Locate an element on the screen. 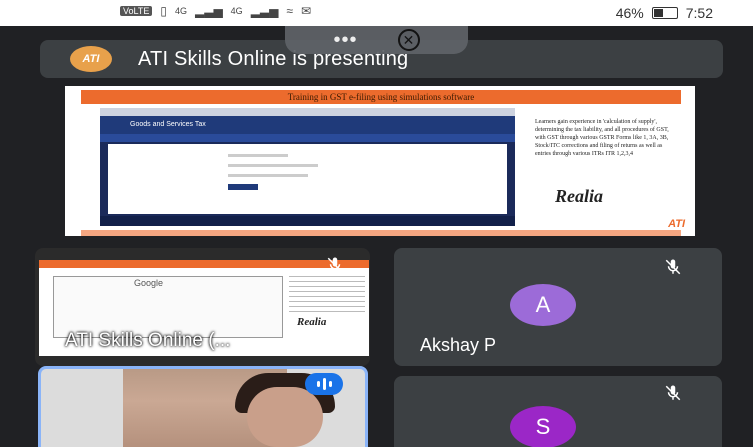 Image resolution: width=753 pixels, height=447 pixels. overlay-controls: ••• ✕ is located at coordinates (376, 40).